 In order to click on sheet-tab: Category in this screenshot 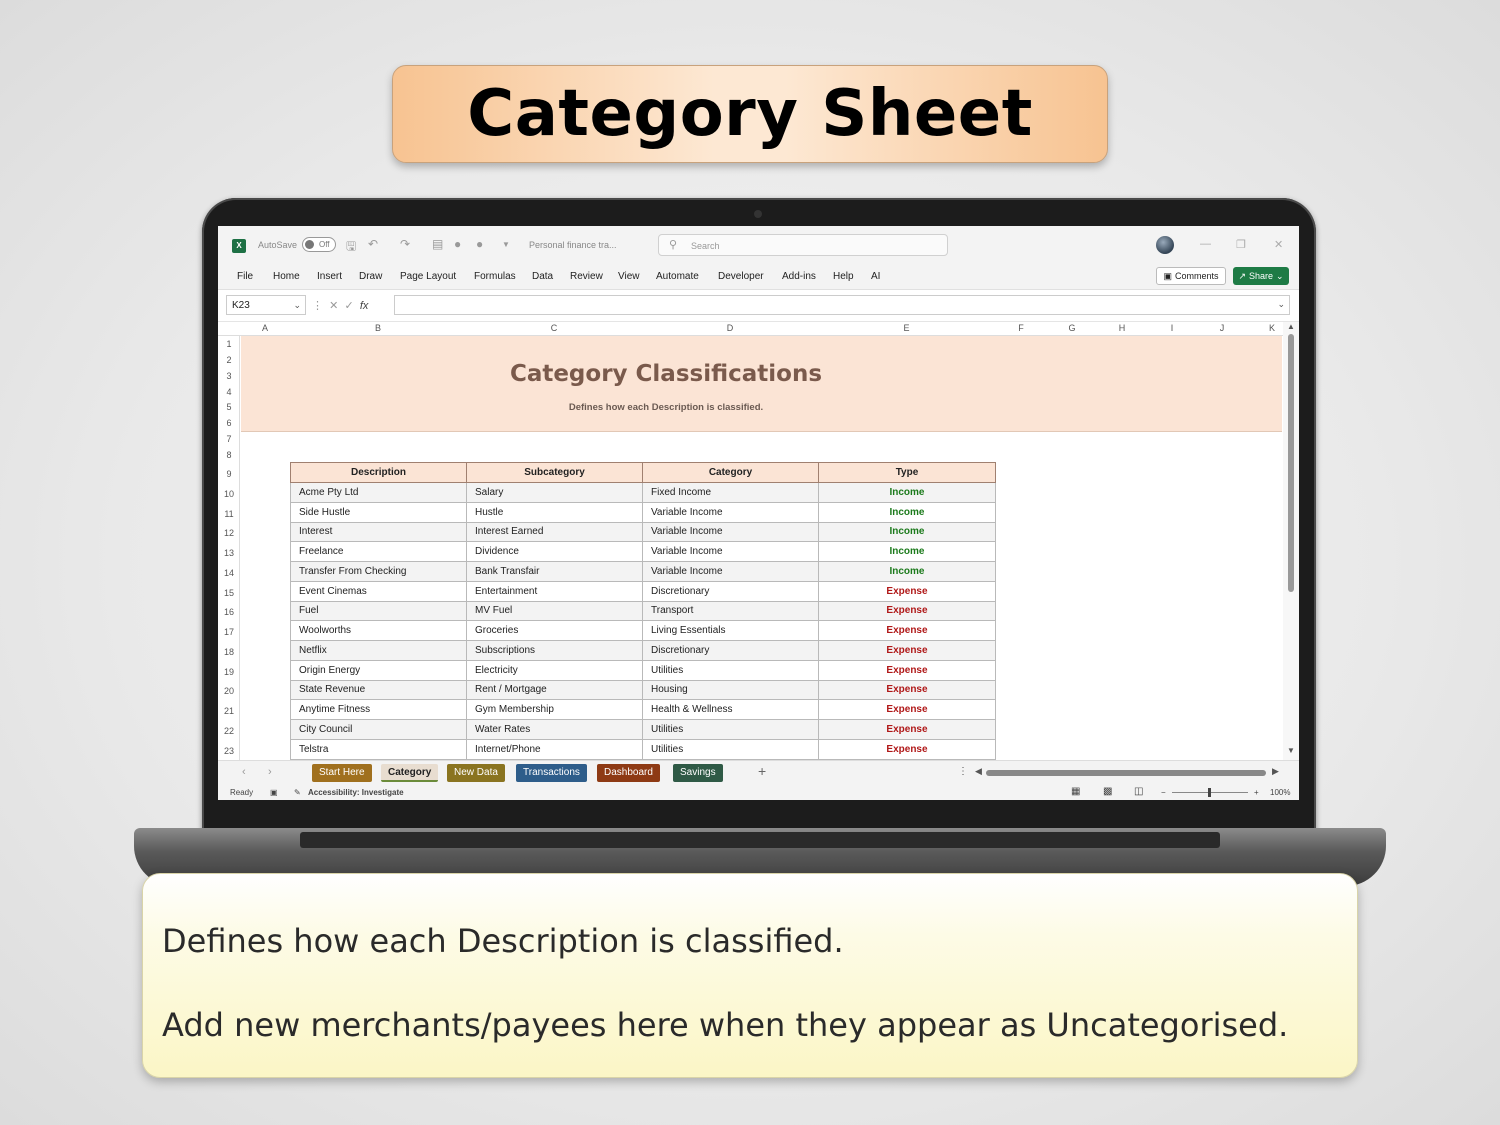, I will do `click(410, 773)`.